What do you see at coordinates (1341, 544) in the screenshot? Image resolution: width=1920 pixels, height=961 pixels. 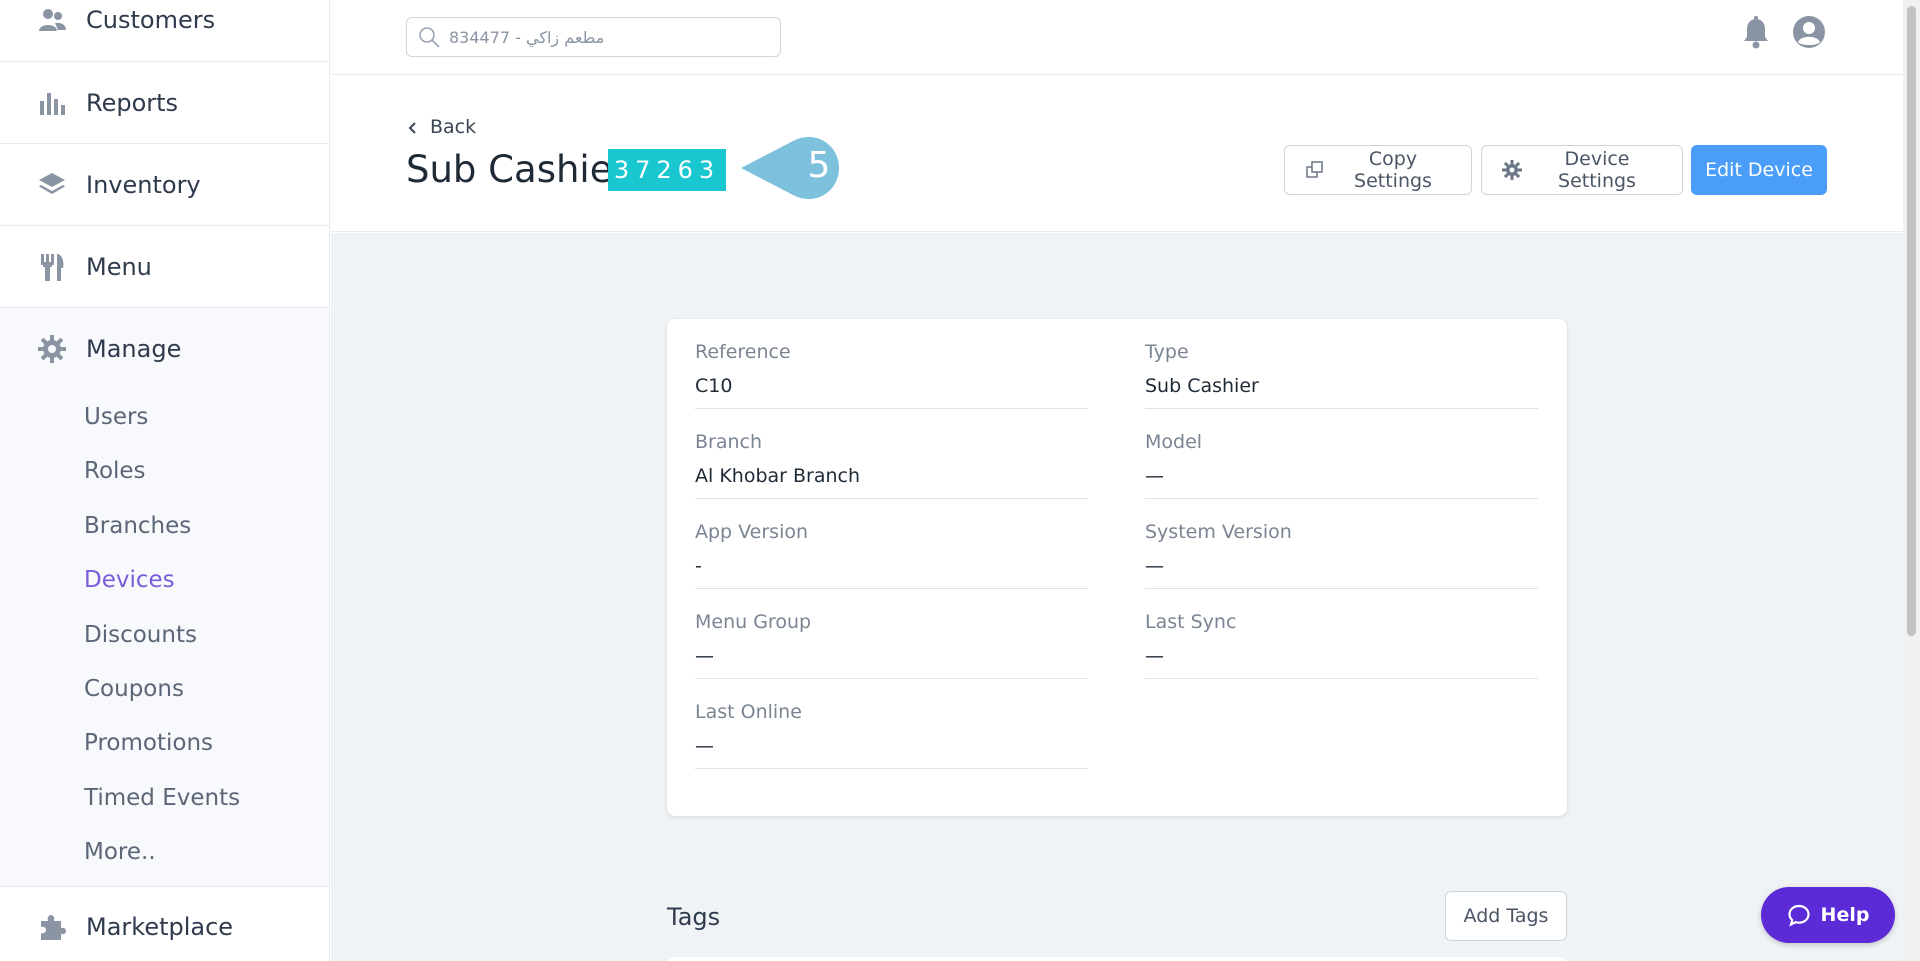 I see `field-system-version: System Version —` at bounding box center [1341, 544].